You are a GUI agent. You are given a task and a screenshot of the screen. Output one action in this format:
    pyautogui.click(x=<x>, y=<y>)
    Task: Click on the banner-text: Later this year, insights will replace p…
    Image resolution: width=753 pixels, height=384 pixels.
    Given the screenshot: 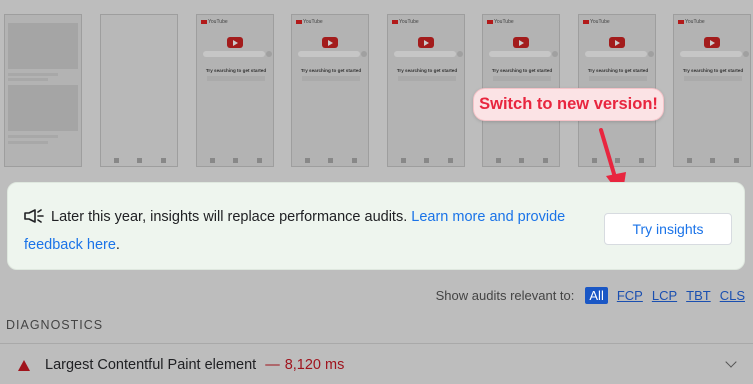 What is the action you would take?
    pyautogui.click(x=229, y=217)
    